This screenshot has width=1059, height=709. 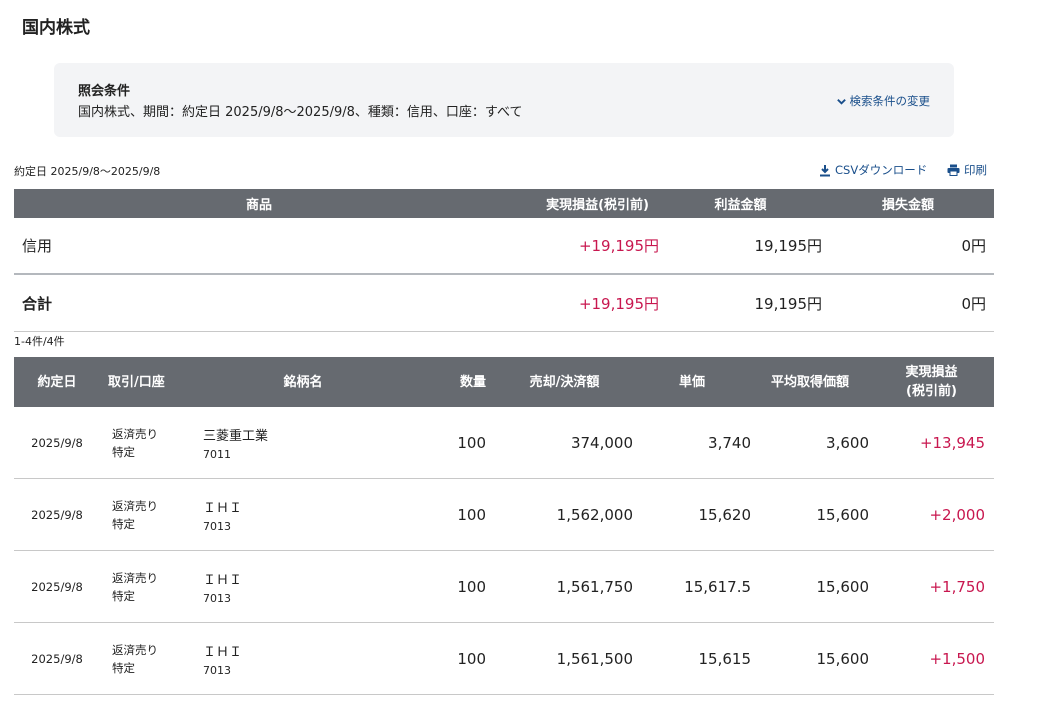 I want to click on header-date: 約定日, so click(x=57, y=382).